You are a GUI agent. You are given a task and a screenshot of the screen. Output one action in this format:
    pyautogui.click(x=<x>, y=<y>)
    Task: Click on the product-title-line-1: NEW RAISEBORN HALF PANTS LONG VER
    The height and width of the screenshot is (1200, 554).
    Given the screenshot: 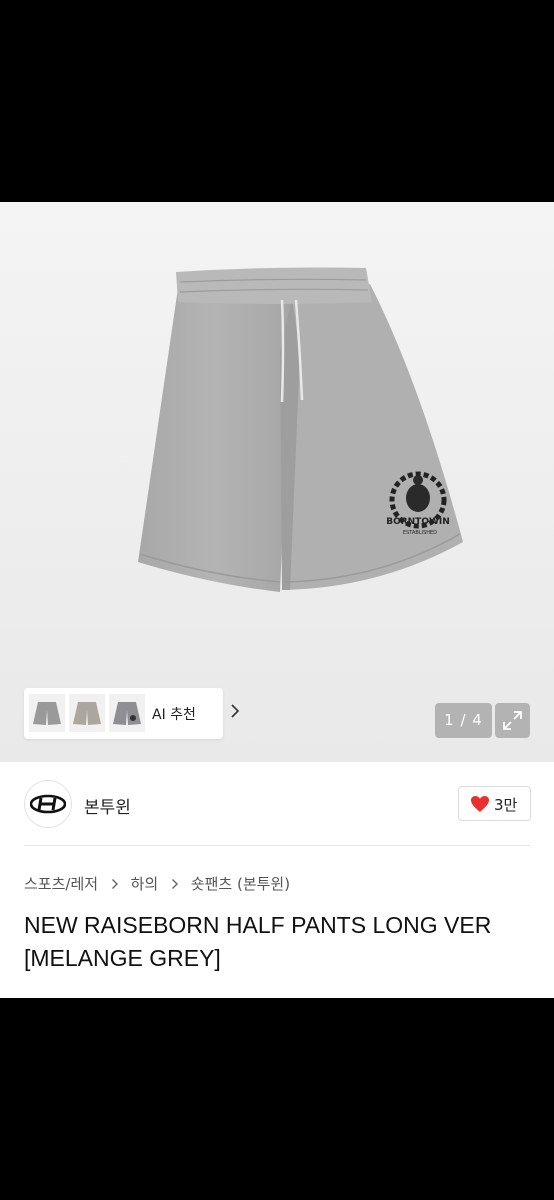 What is the action you would take?
    pyautogui.click(x=258, y=925)
    